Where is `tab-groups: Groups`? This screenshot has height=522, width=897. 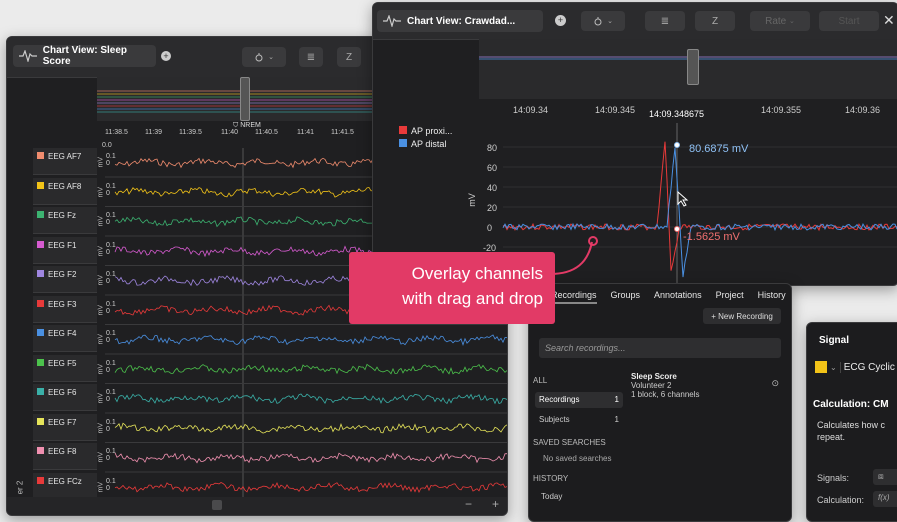
tab-groups: Groups is located at coordinates (626, 295).